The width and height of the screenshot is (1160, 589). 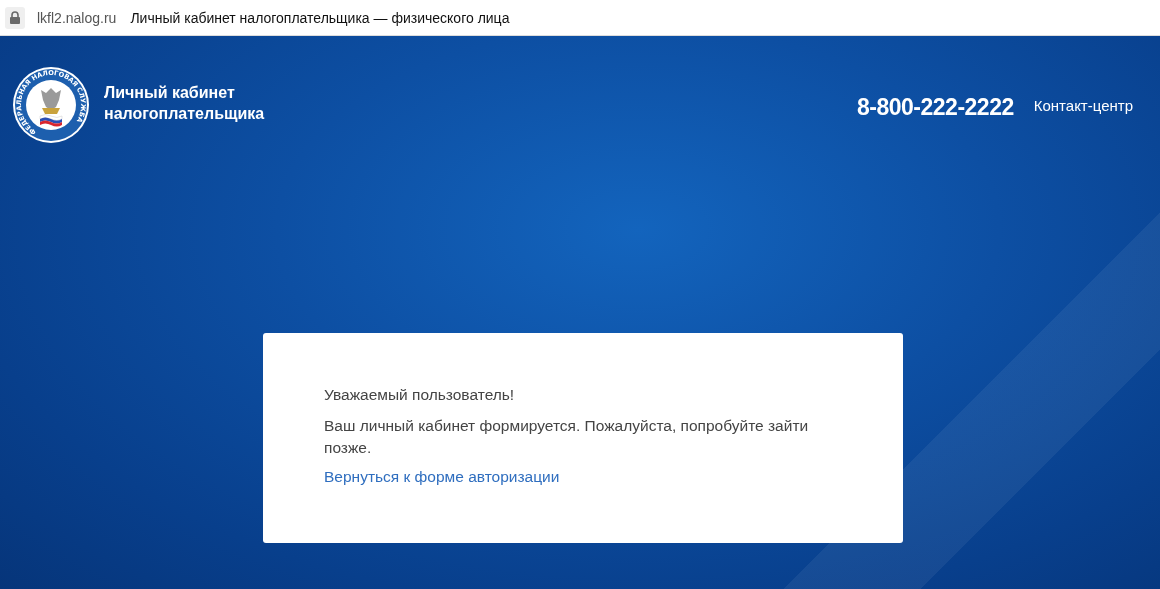 I want to click on lock-icon, so click(x=15, y=17).